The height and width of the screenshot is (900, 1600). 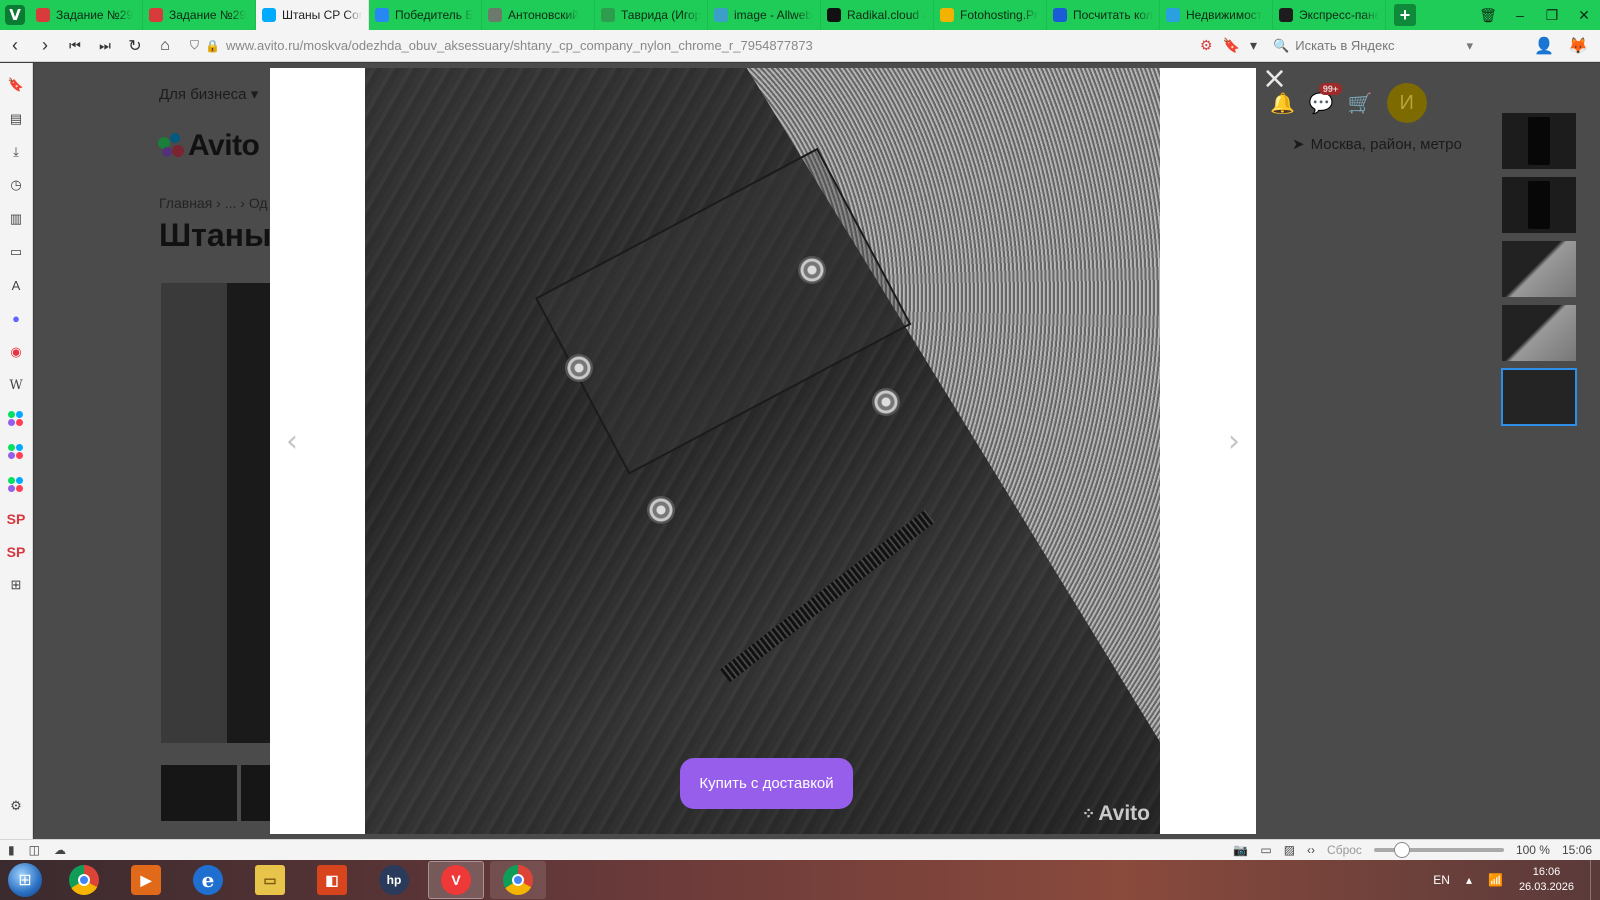 I want to click on downloads-icon: ⤓, so click(x=16, y=152).